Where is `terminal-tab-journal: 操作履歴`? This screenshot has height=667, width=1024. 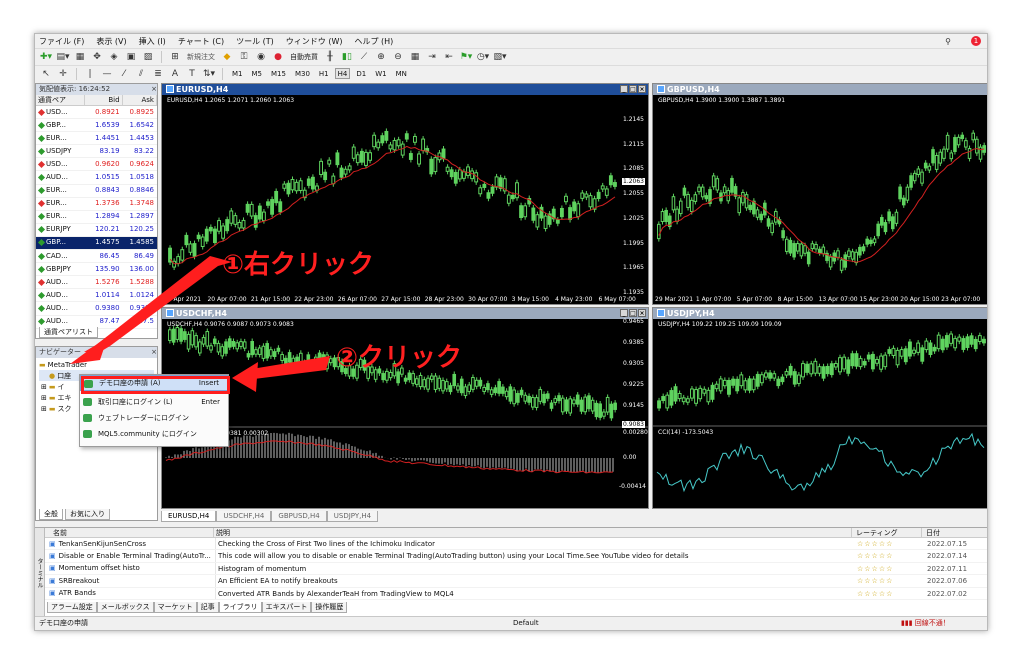 terminal-tab-journal: 操作履歴 is located at coordinates (329, 607).